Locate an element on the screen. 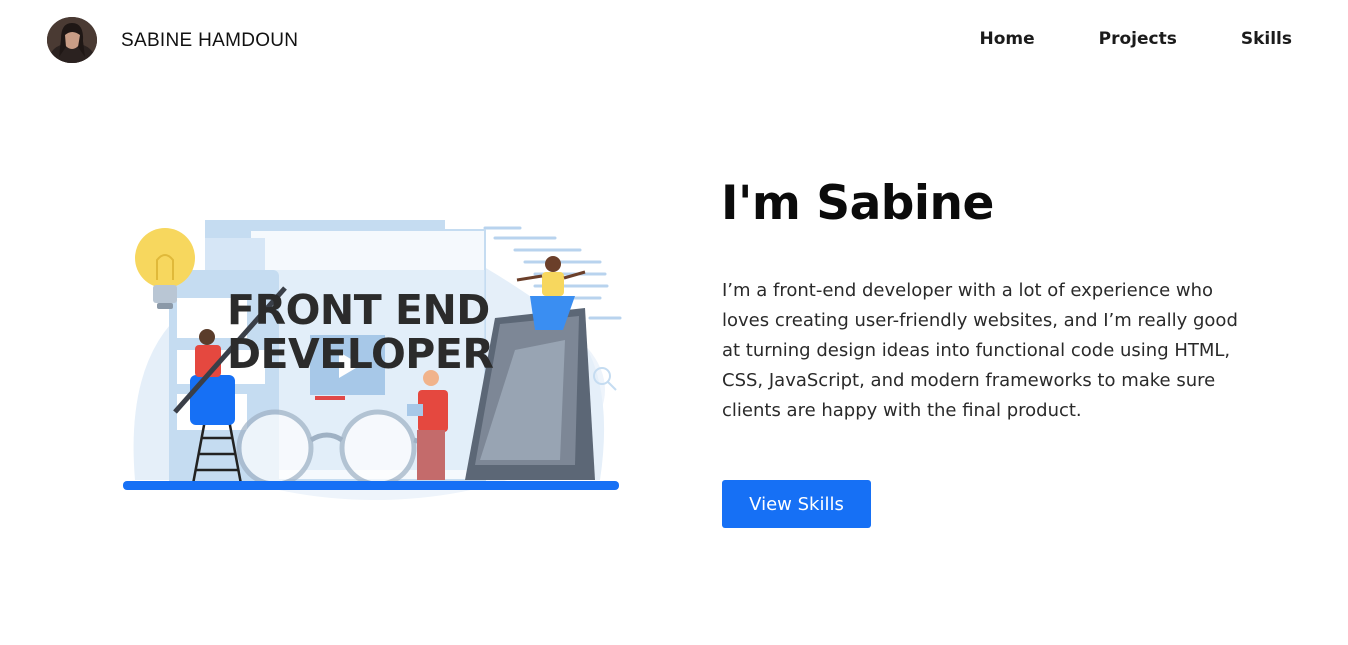  nav-item-skills: Skills is located at coordinates (1266, 39).